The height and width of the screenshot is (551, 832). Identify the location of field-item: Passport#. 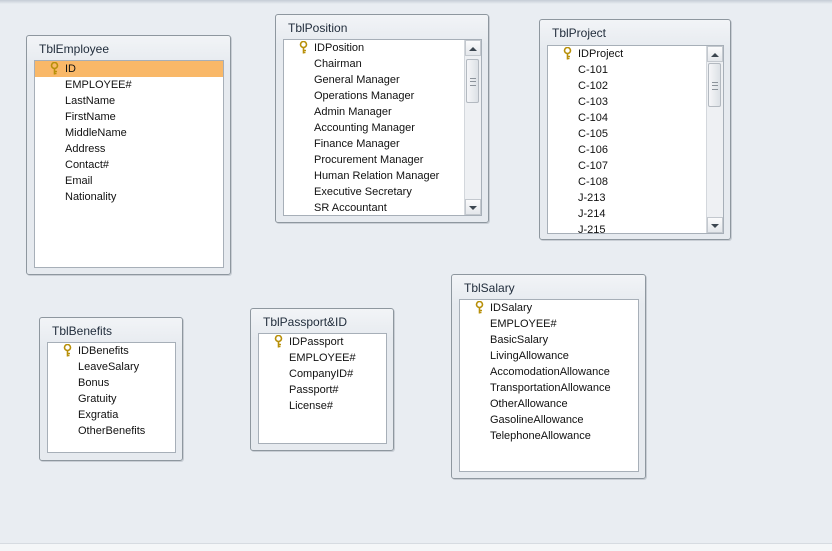
(322, 390).